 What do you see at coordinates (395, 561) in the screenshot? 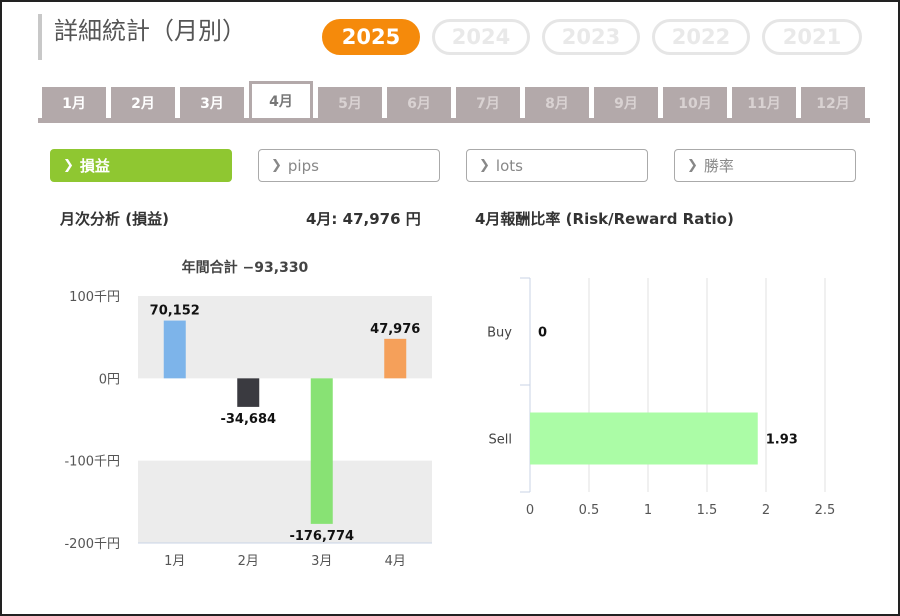
I see `x-tick-label: 4月` at bounding box center [395, 561].